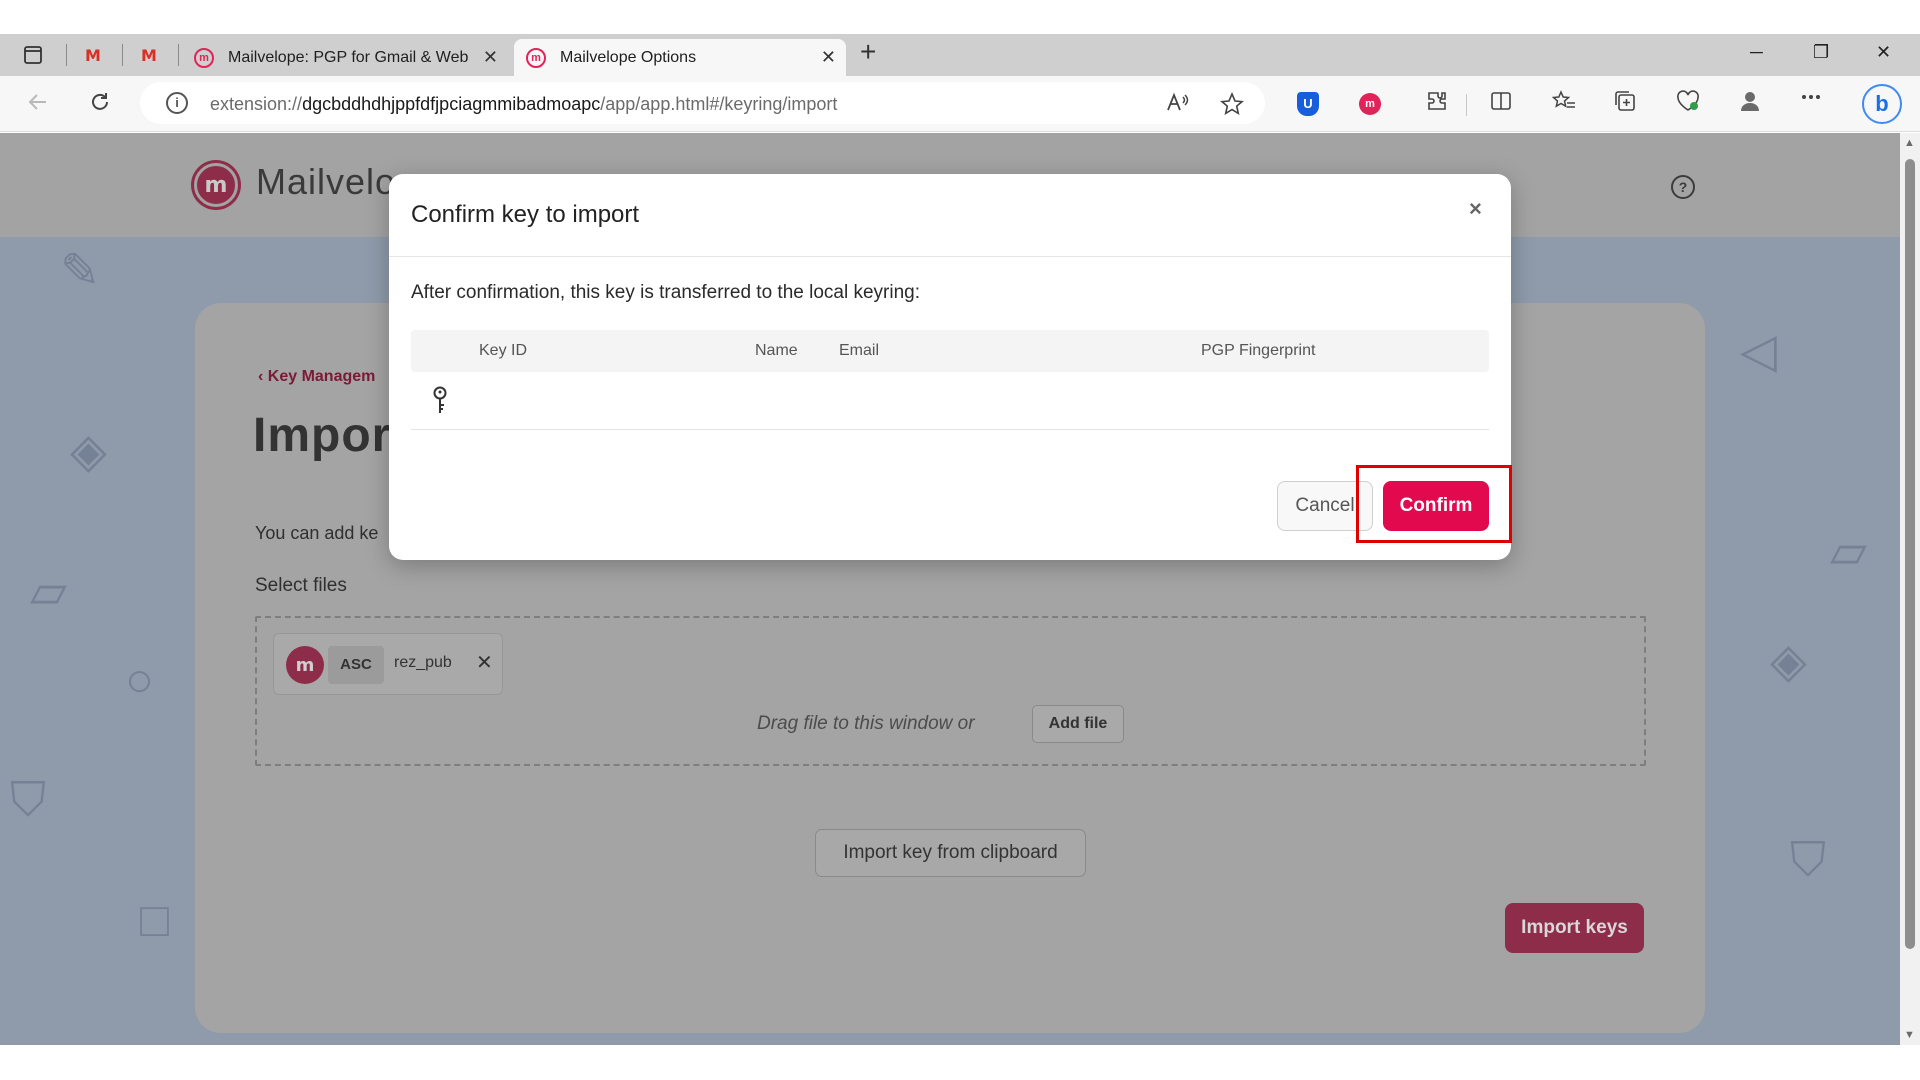 The width and height of the screenshot is (1920, 1080). What do you see at coordinates (776, 350) in the screenshot?
I see `column-name: Name` at bounding box center [776, 350].